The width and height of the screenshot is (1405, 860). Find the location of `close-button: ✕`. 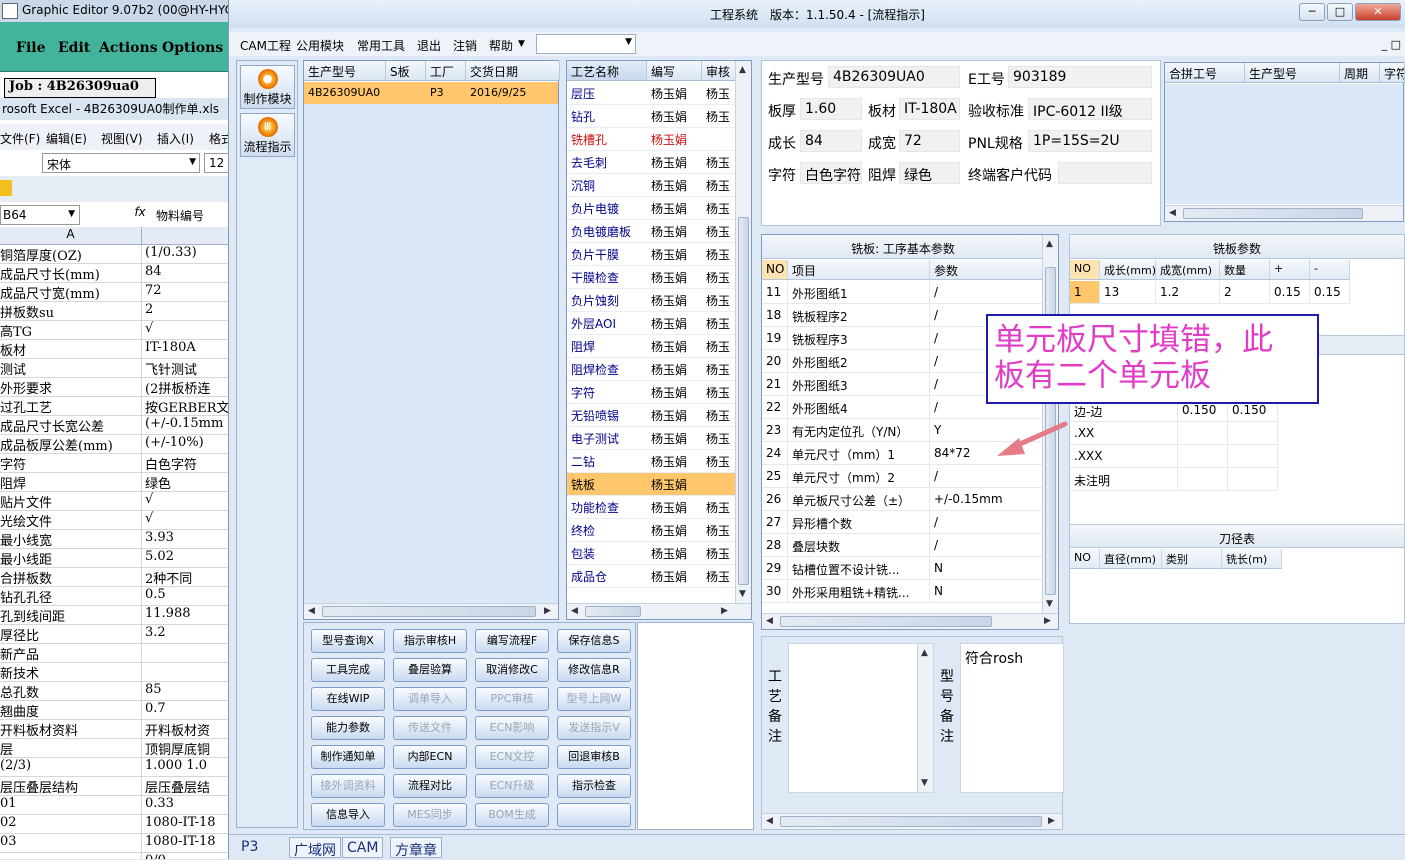

close-button: ✕ is located at coordinates (1378, 12).